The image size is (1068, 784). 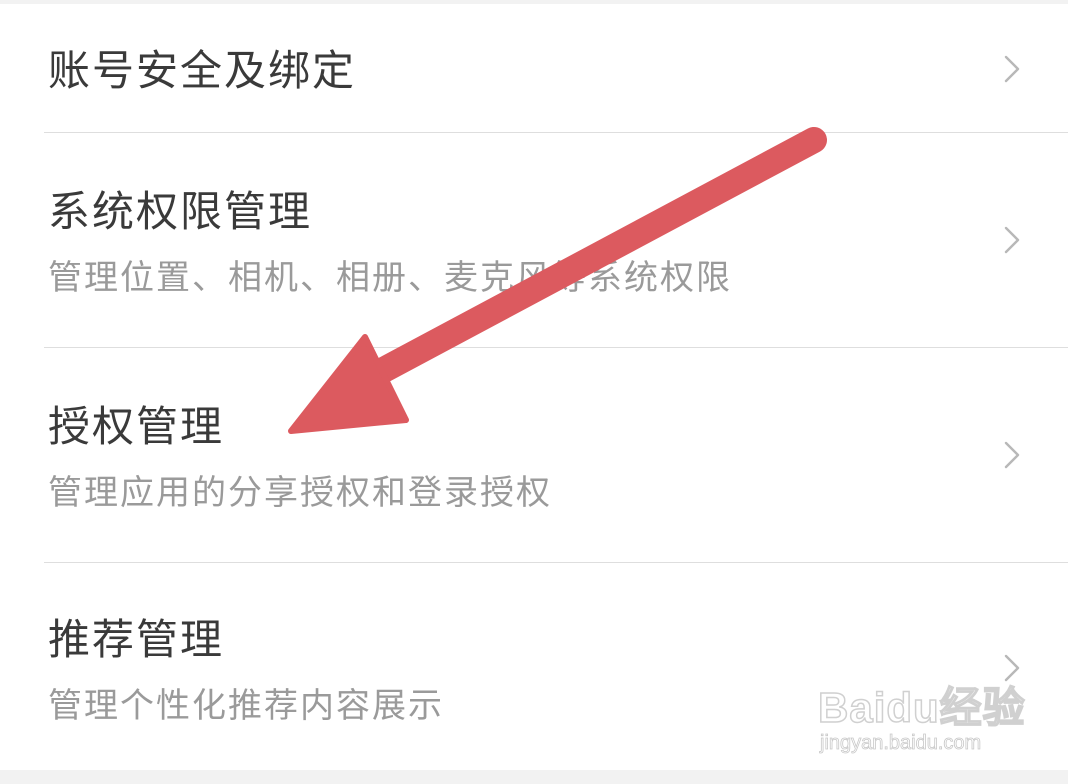 I want to click on watermark: Baidu经验 jingyan.baidu.com, so click(x=921, y=718).